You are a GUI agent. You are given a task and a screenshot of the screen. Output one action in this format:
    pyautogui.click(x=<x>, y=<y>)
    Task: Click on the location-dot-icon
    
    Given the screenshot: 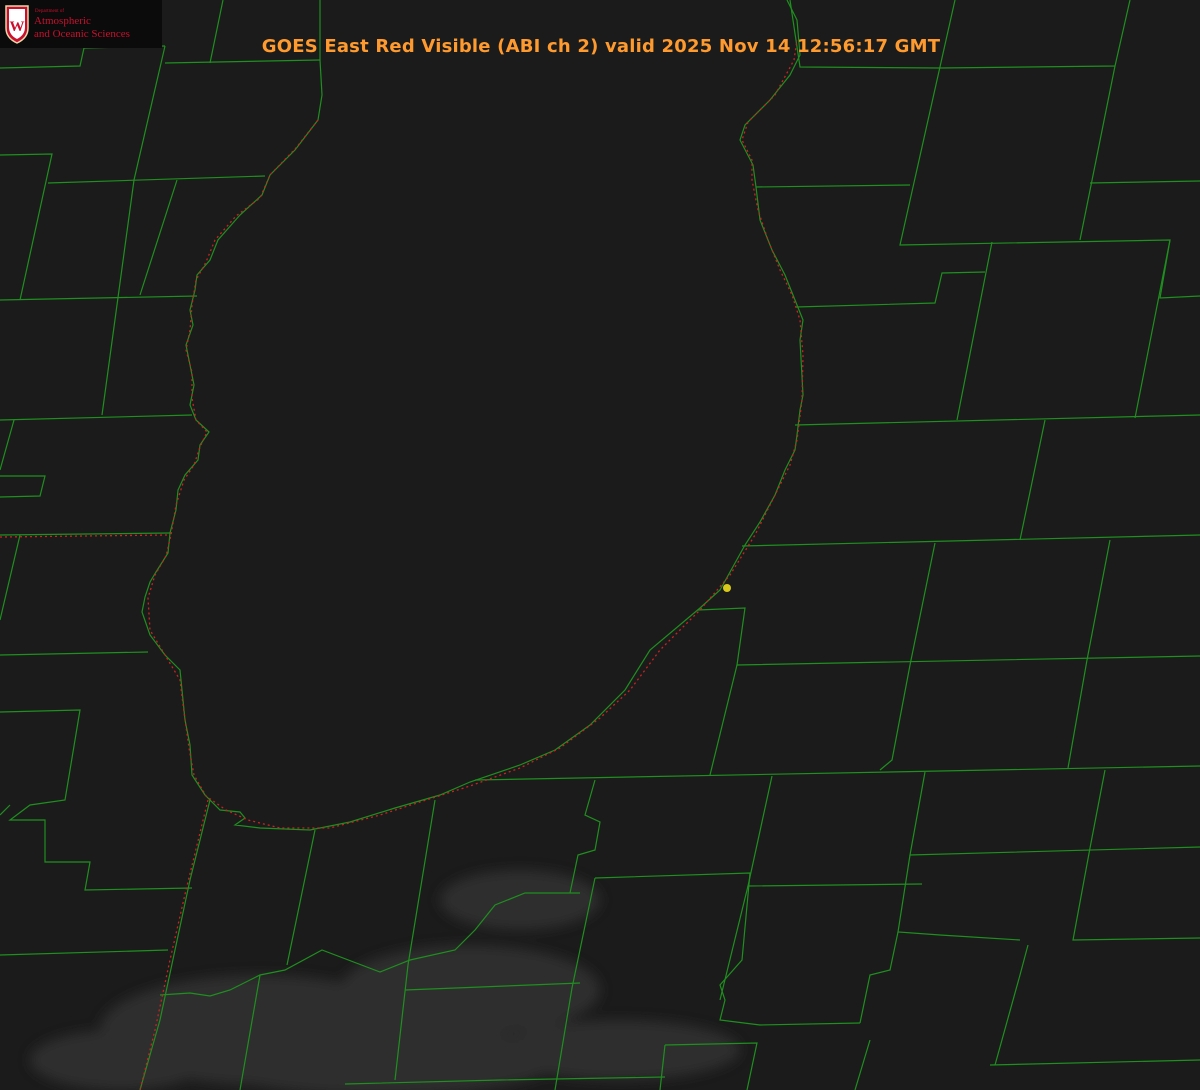 What is the action you would take?
    pyautogui.click(x=727, y=588)
    